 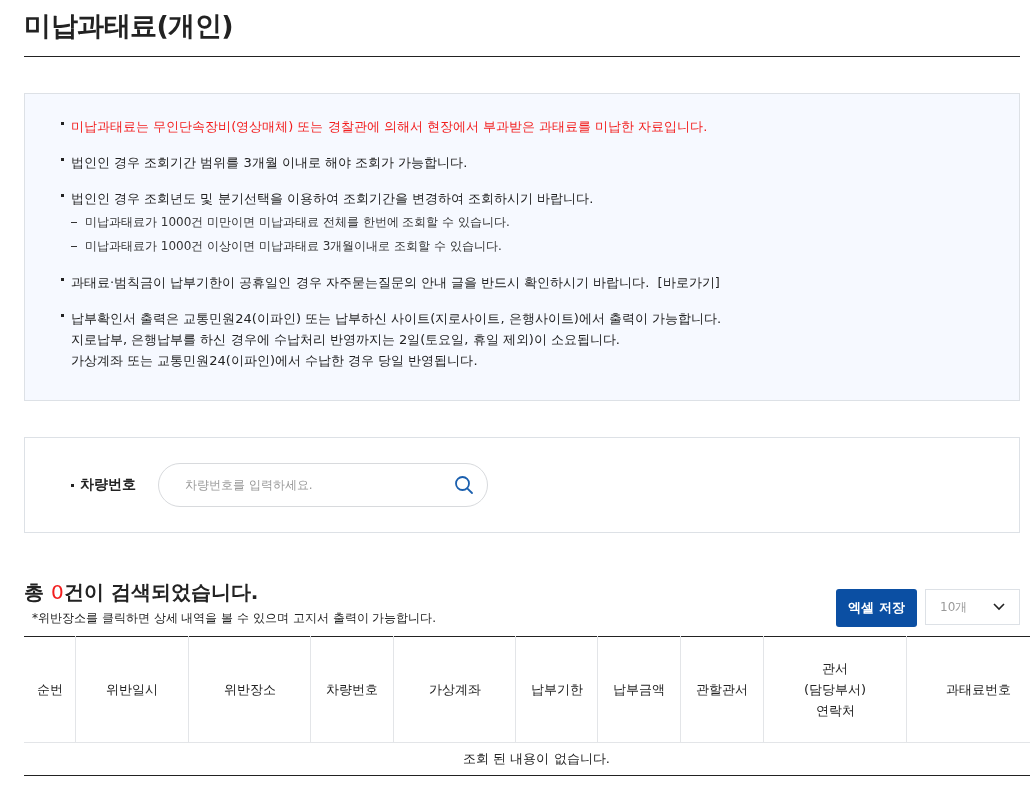 I want to click on field-label: 차량번호, so click(x=108, y=485).